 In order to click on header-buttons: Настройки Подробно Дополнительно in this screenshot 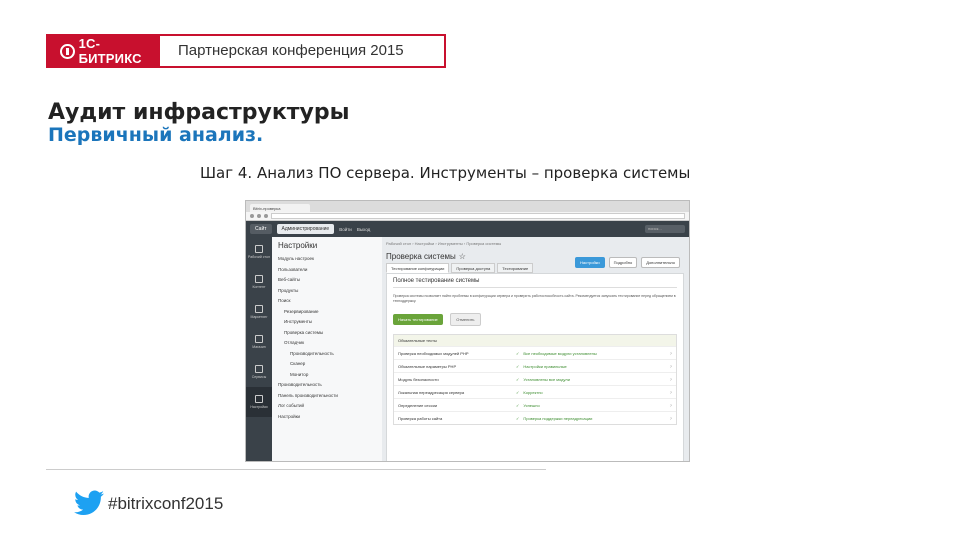, I will do `click(627, 262)`.